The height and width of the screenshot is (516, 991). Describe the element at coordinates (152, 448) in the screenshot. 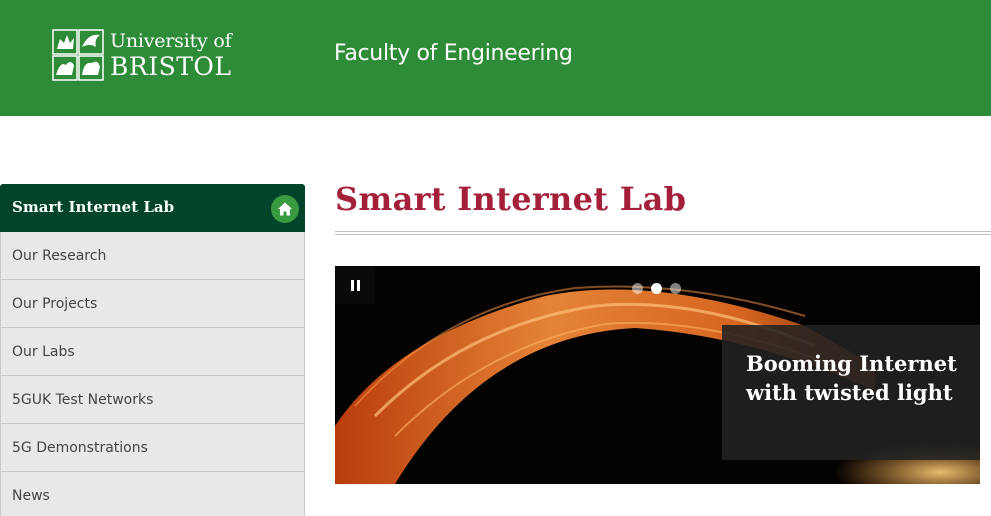

I see `sidebar-item-5g-demonstrations: 5G Demonstrations` at that location.